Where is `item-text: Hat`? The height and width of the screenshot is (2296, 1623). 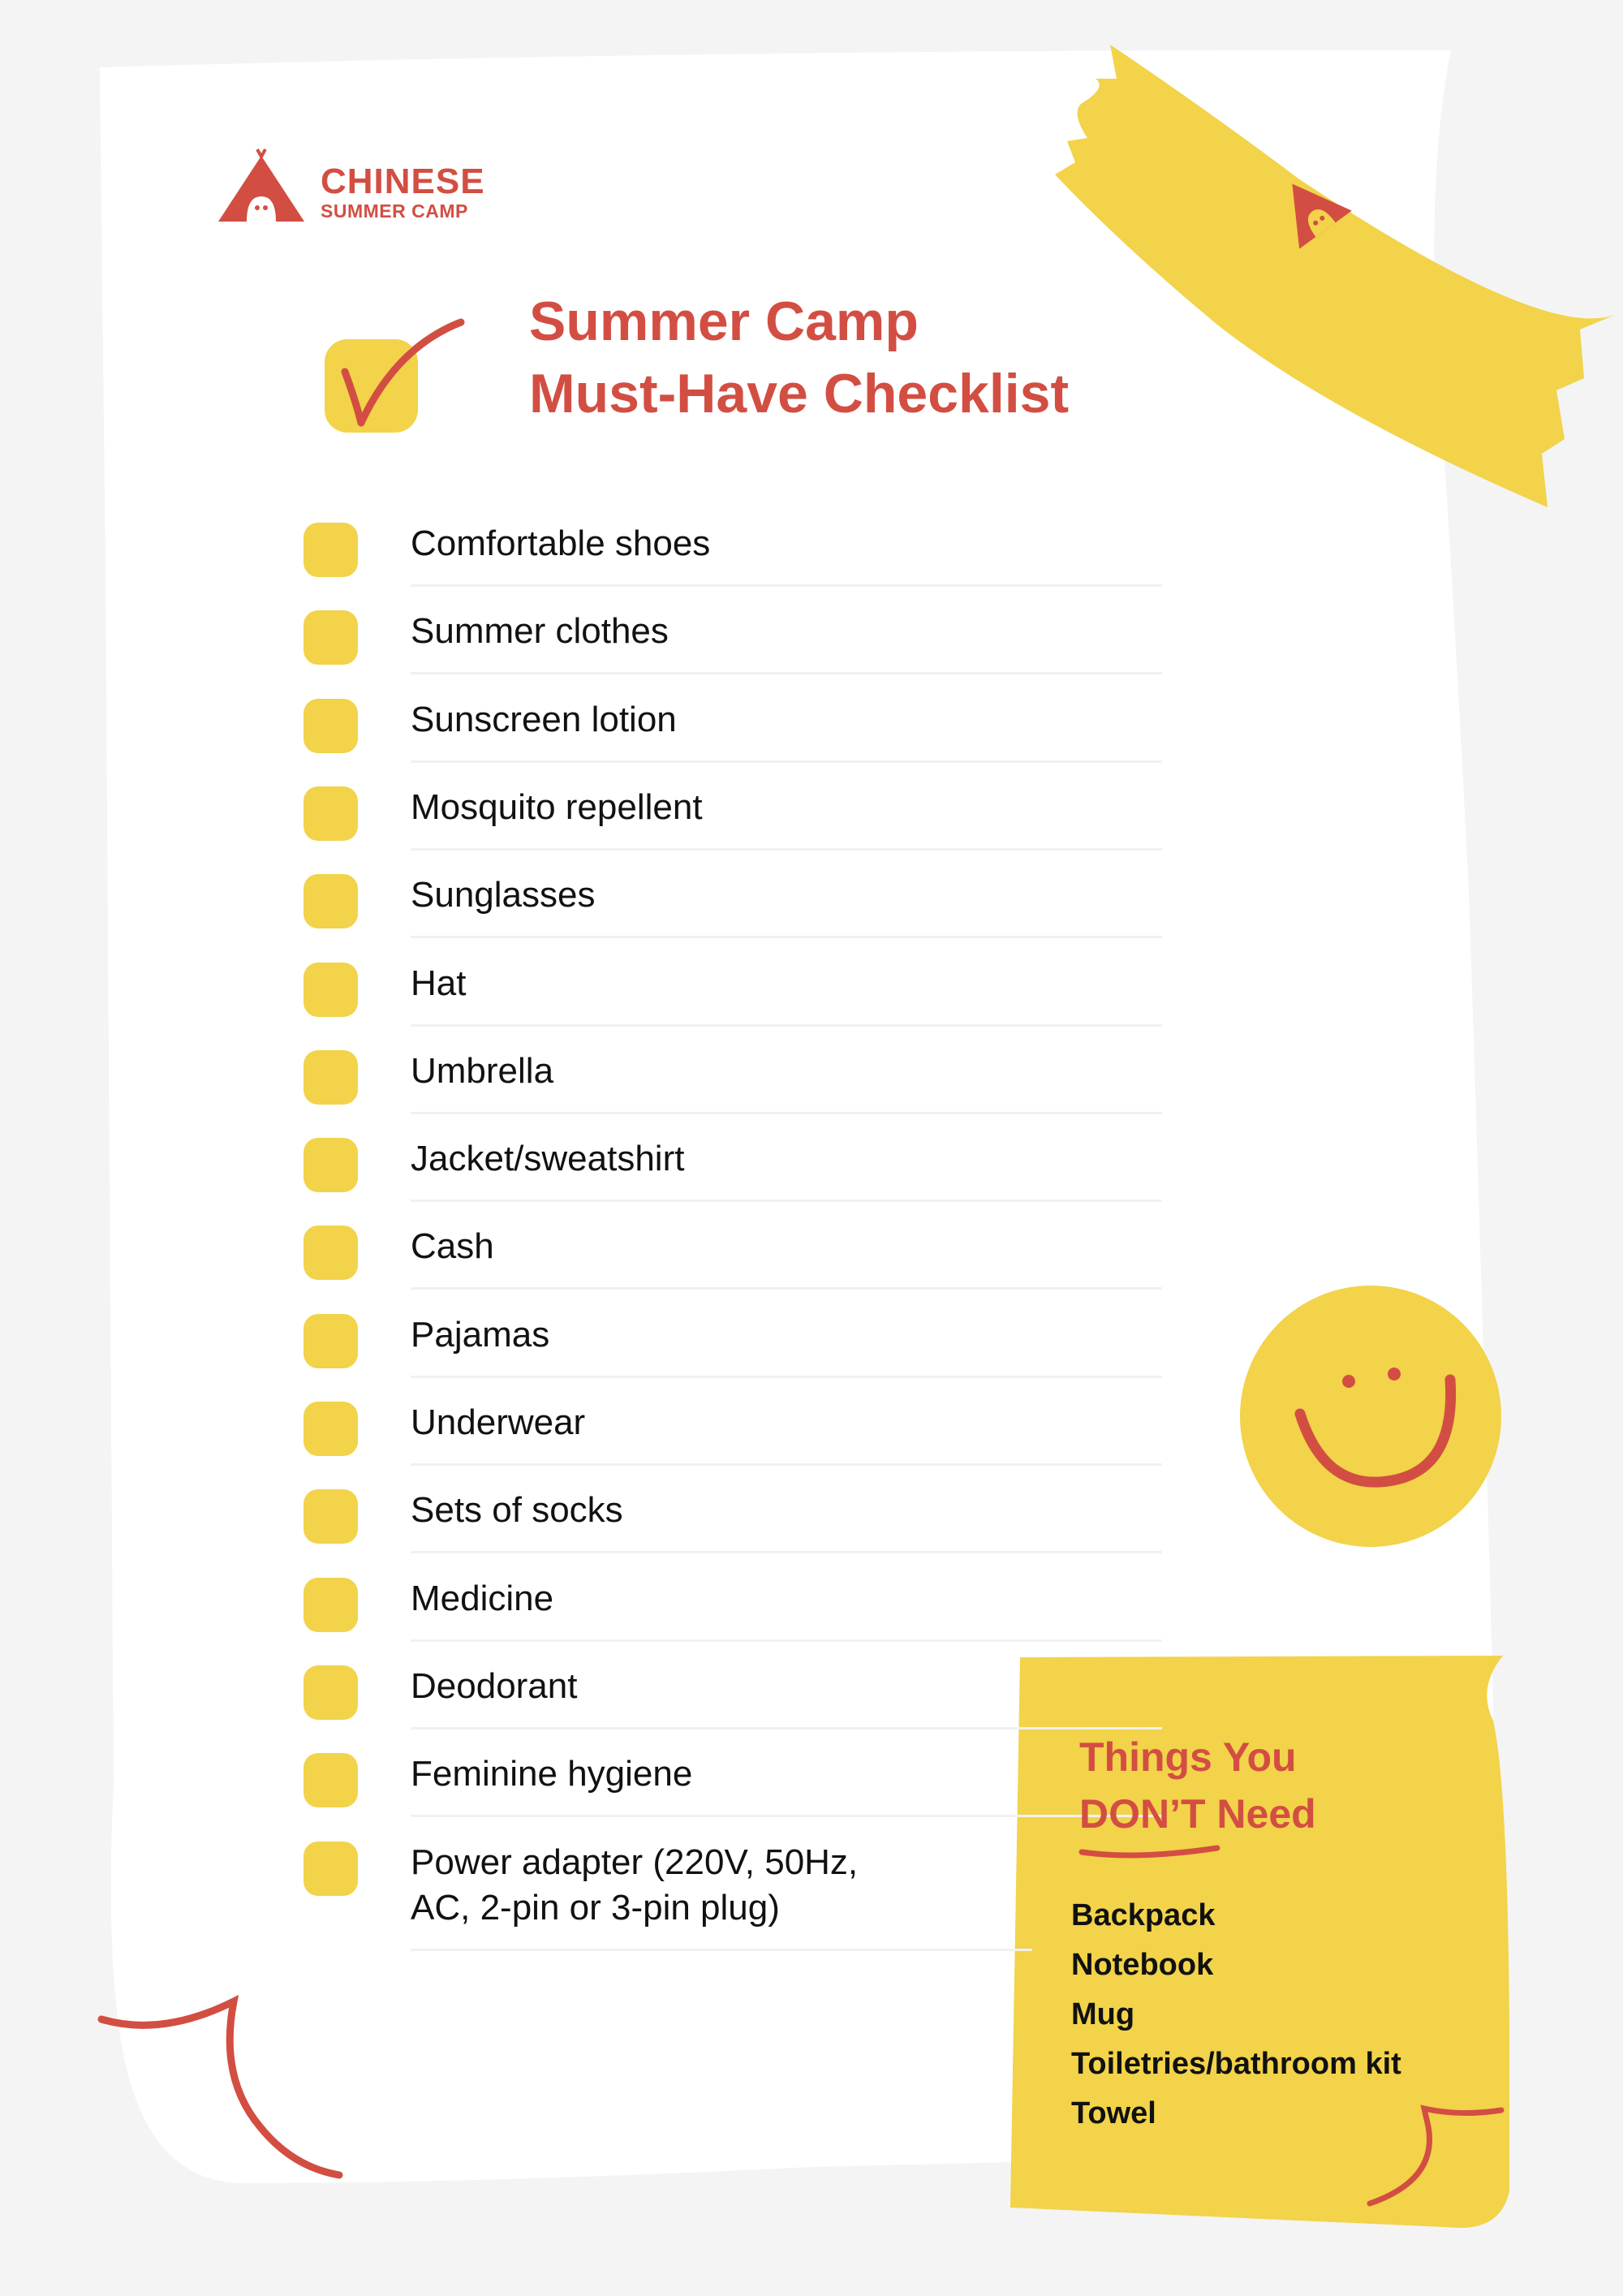 item-text: Hat is located at coordinates (439, 983).